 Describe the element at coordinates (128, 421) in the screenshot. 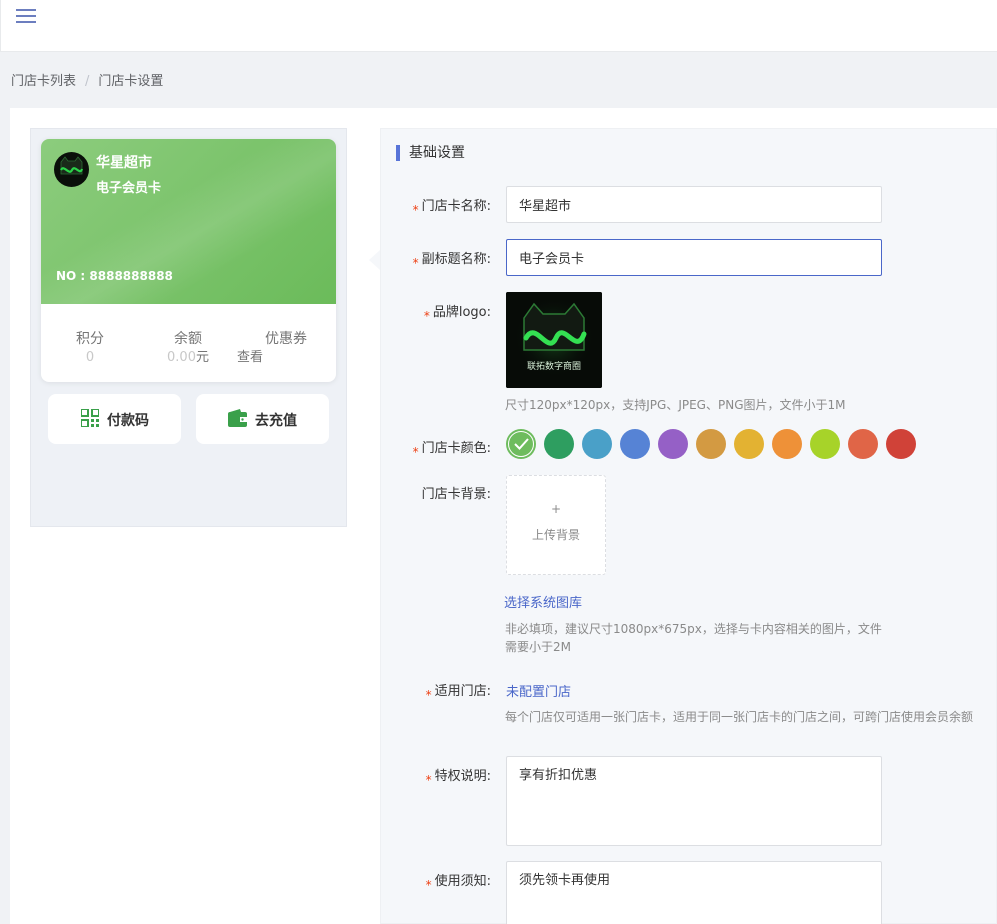

I see `pay-code-label: 付款码` at that location.